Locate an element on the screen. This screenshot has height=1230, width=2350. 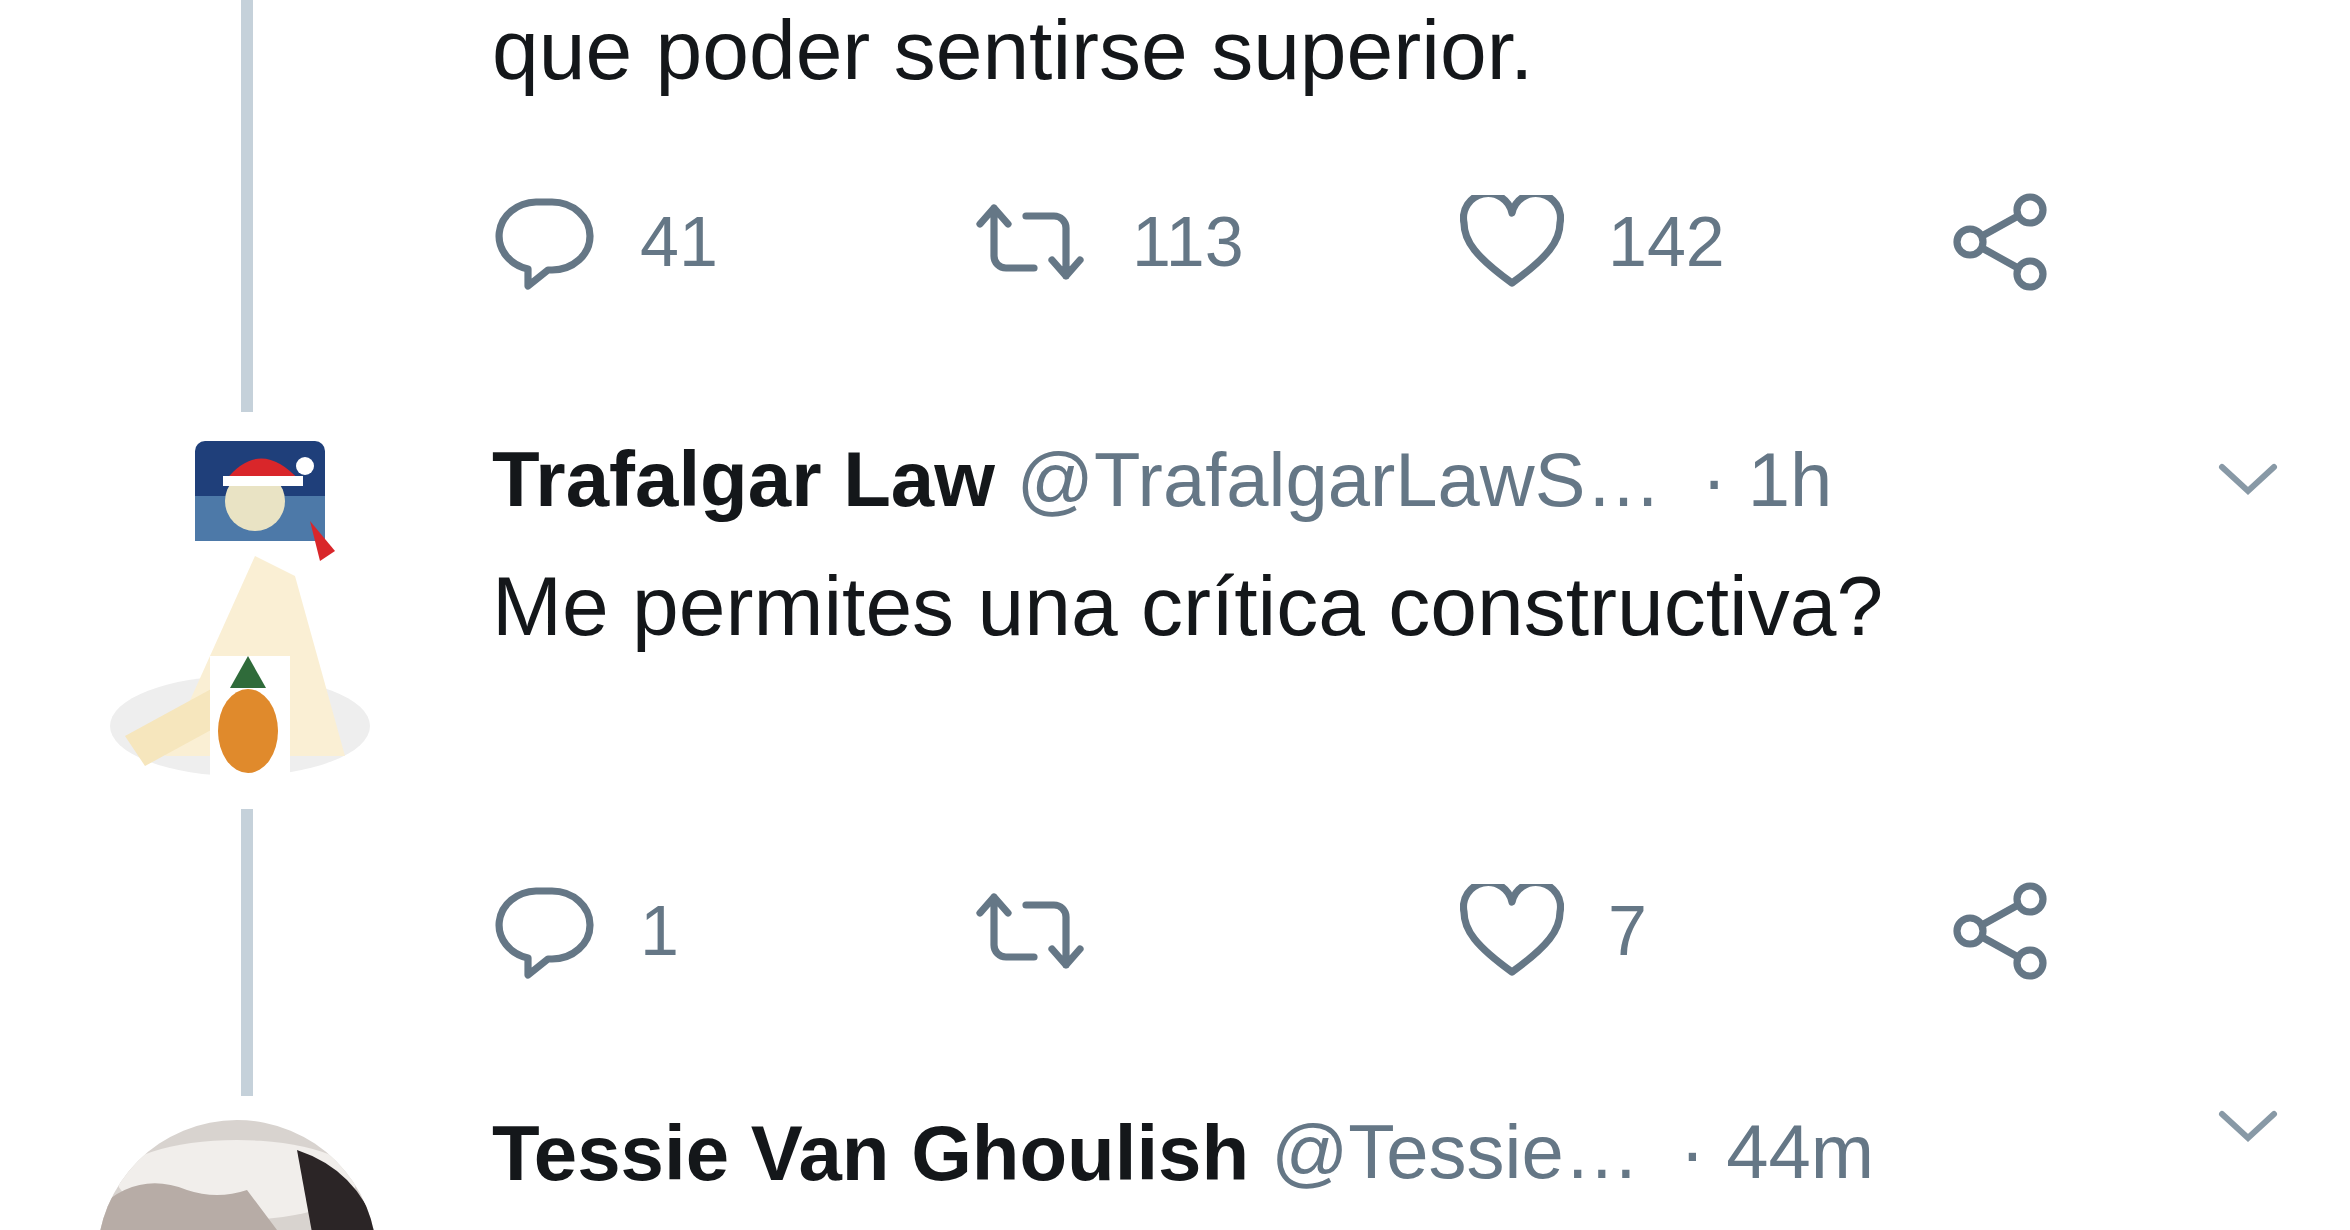
action-count: 113 is located at coordinates (1188, 242).